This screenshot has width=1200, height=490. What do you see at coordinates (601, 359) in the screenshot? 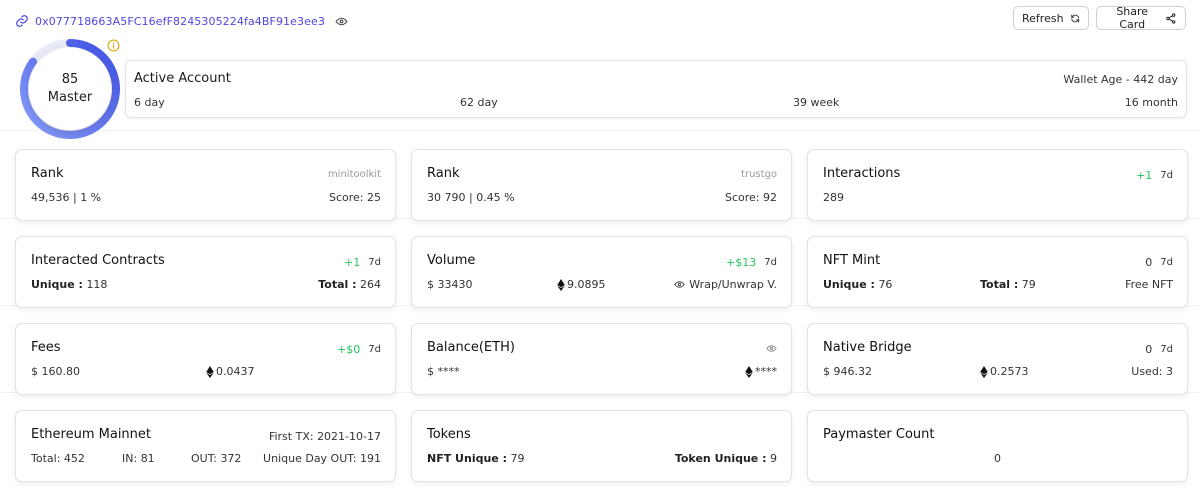
I see `balance-card: Balance(ETH) $ **** ****` at bounding box center [601, 359].